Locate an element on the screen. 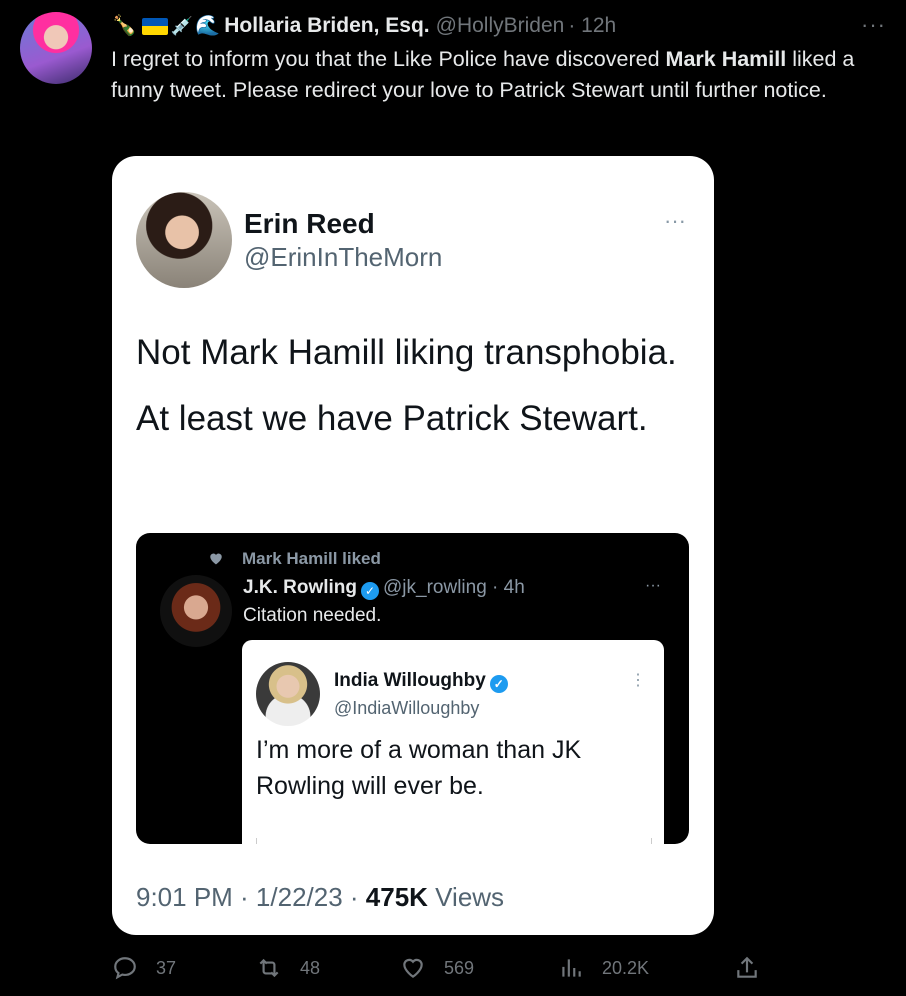  heart-icon is located at coordinates (216, 559).